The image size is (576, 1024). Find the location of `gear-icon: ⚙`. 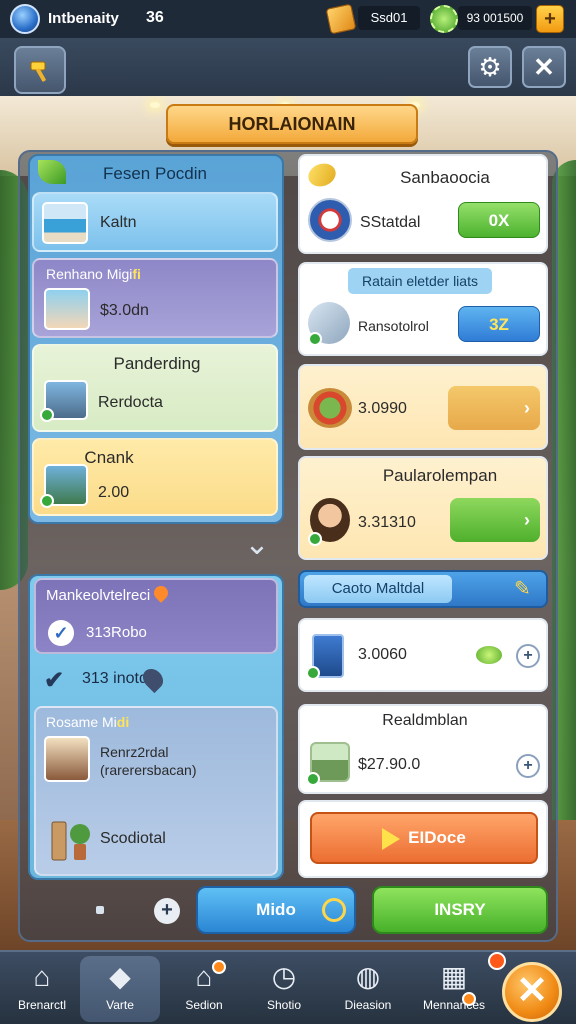

gear-icon: ⚙ is located at coordinates (490, 67).